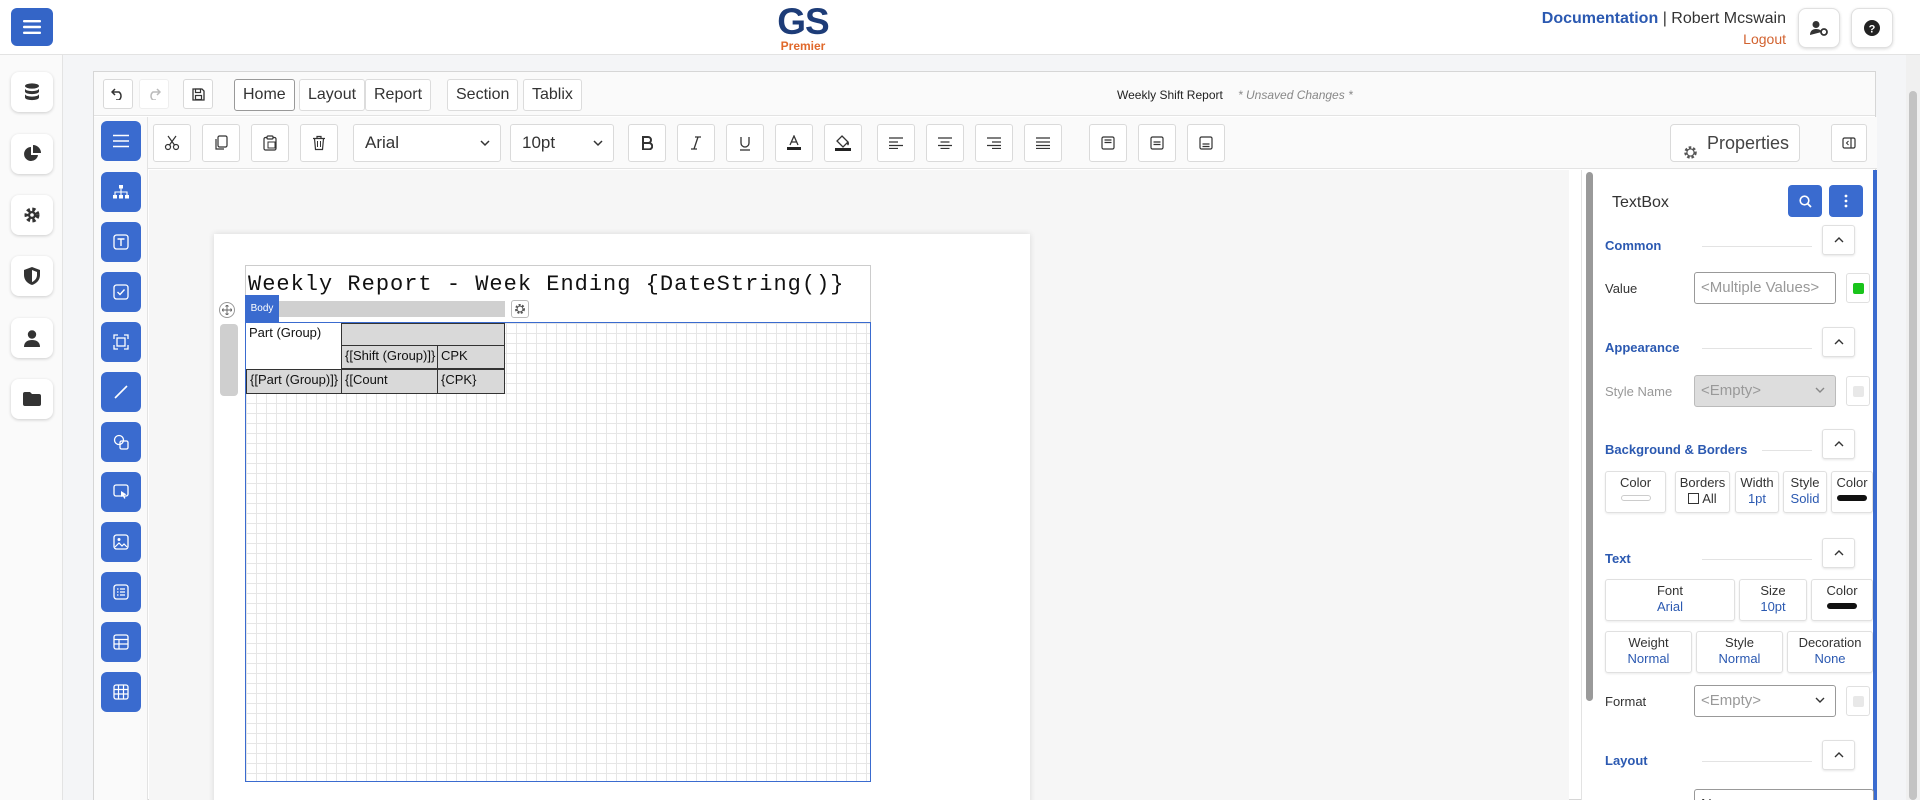  What do you see at coordinates (1765, 701) in the screenshot?
I see `format-select: <Empty>` at bounding box center [1765, 701].